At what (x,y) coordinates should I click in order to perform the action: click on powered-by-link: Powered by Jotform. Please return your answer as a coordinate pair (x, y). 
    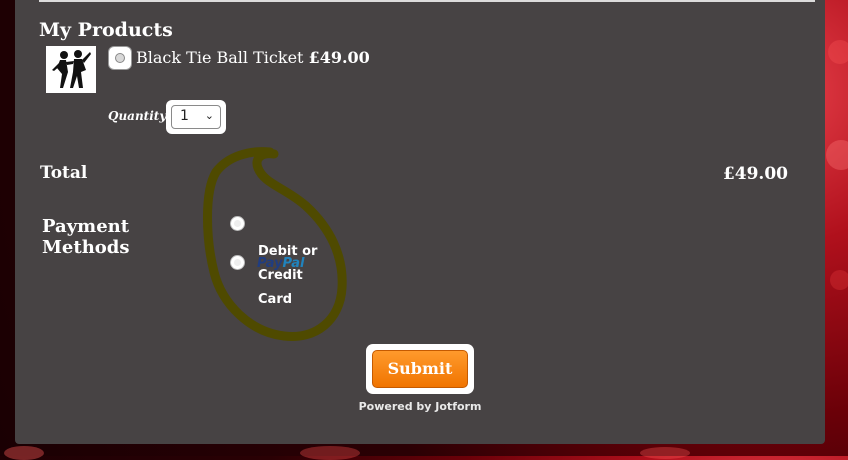
    Looking at the image, I should click on (420, 406).